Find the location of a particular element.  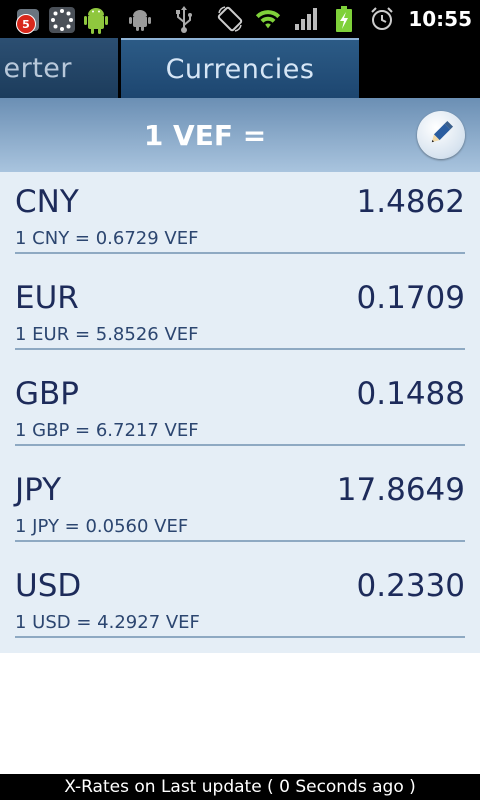

currency-value: 17.8649 is located at coordinates (400, 490).